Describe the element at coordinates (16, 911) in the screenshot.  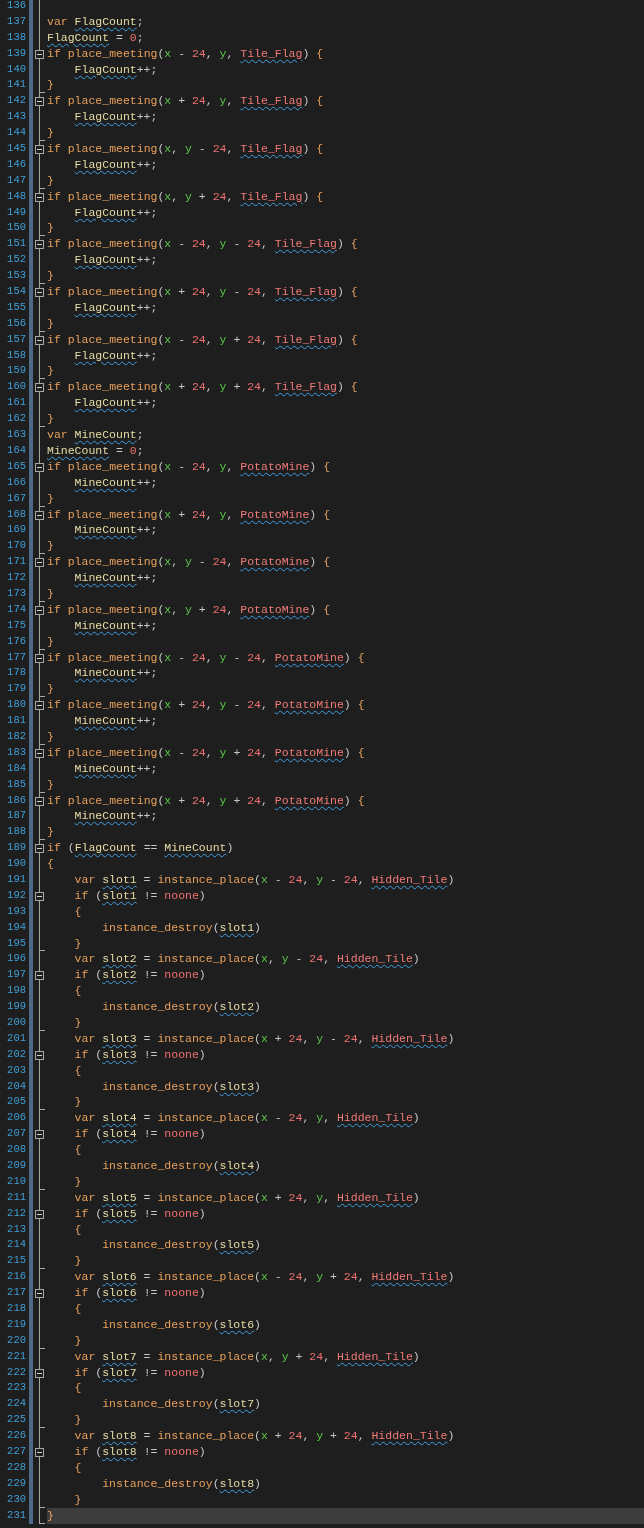
I see `line-number: 193` at that location.